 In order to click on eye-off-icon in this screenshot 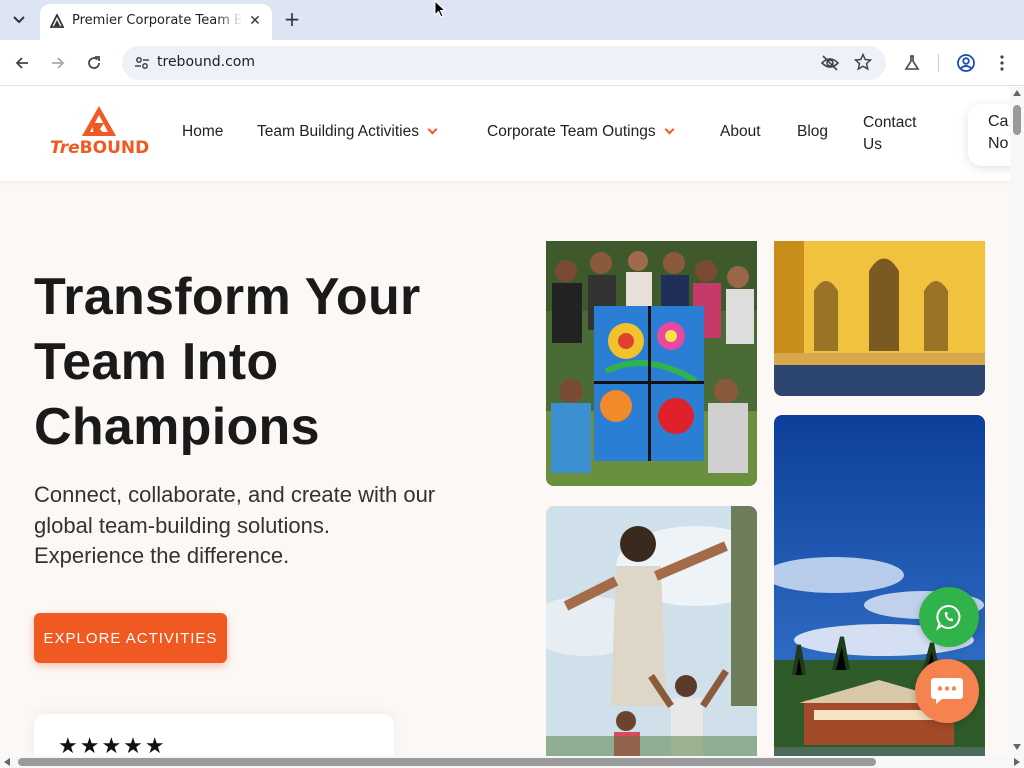, I will do `click(830, 63)`.